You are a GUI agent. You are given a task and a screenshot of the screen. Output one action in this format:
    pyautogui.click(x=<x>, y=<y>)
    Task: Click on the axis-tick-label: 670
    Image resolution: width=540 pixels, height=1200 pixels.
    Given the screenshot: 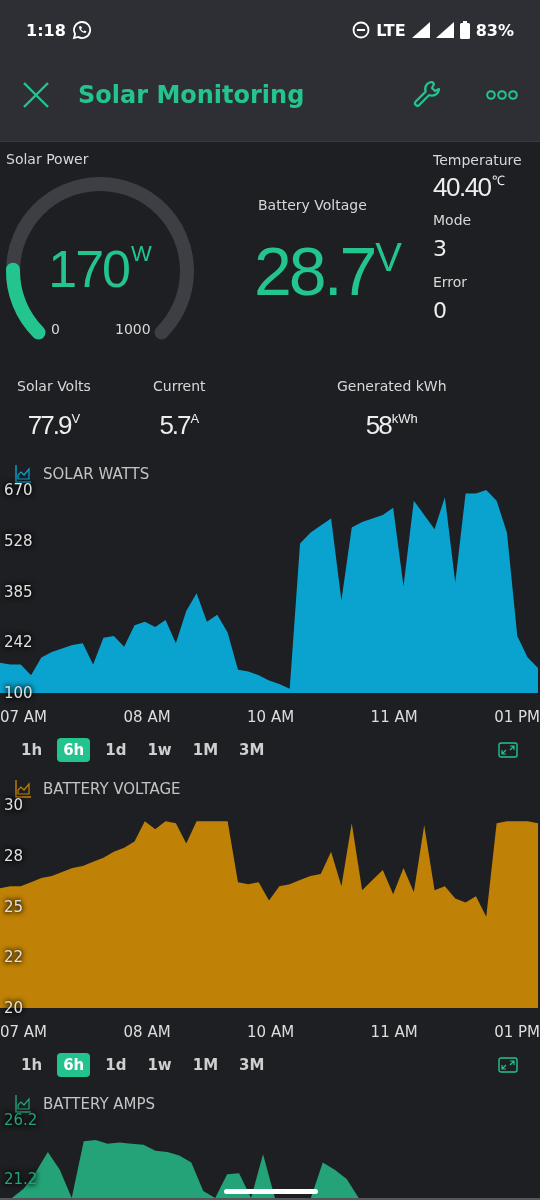 What is the action you would take?
    pyautogui.click(x=18, y=490)
    